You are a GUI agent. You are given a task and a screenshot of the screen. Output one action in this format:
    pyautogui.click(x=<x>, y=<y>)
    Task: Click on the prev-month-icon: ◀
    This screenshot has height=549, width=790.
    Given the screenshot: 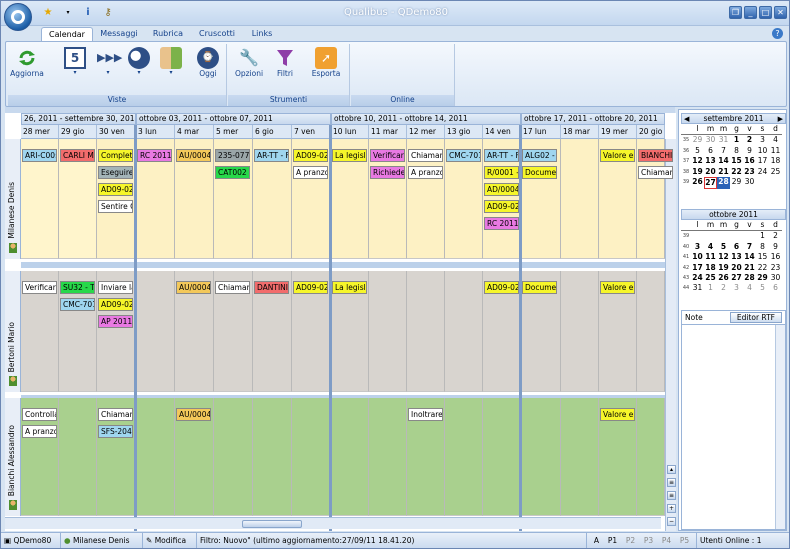 What is the action you would take?
    pyautogui.click(x=686, y=119)
    